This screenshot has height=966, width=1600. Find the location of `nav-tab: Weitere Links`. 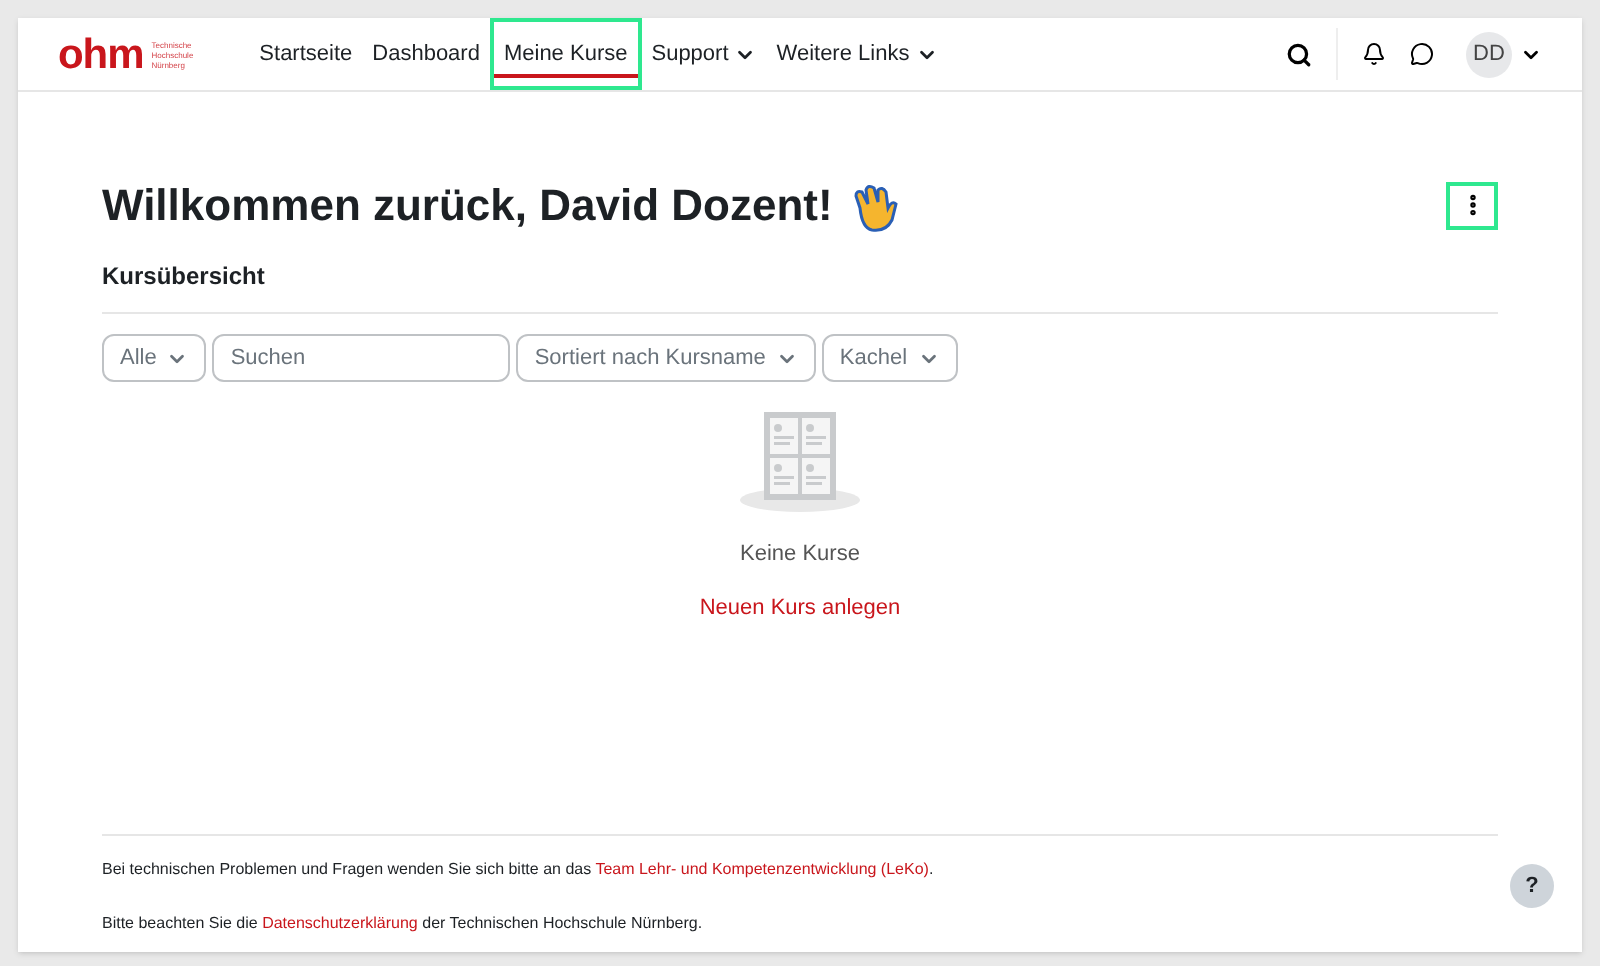

nav-tab: Weitere Links is located at coordinates (857, 54).